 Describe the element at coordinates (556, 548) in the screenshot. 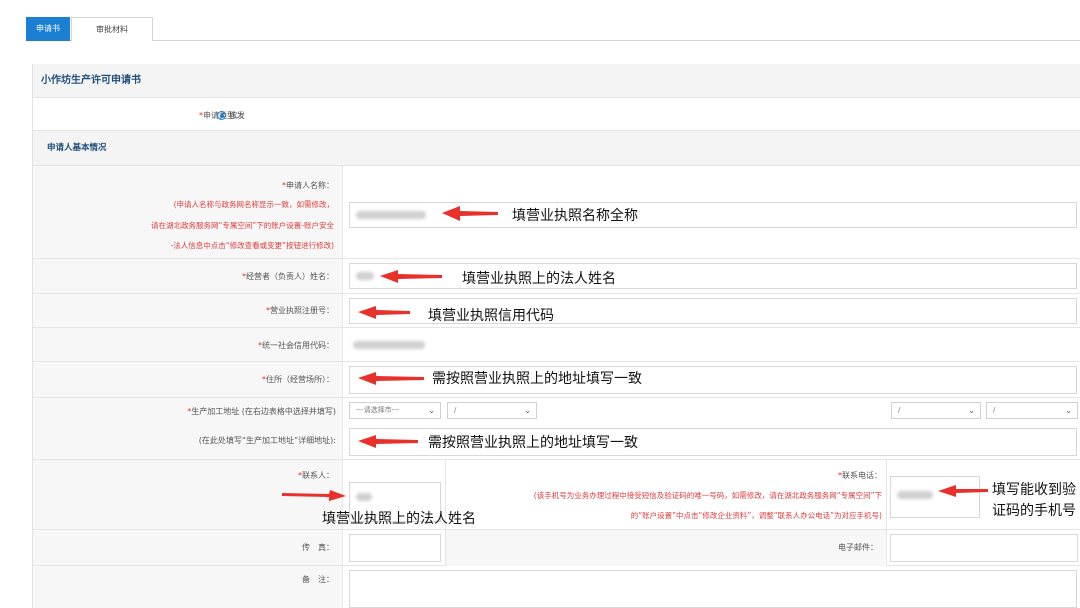

I see `row-fax-email: 传 真： 电子邮件：` at that location.